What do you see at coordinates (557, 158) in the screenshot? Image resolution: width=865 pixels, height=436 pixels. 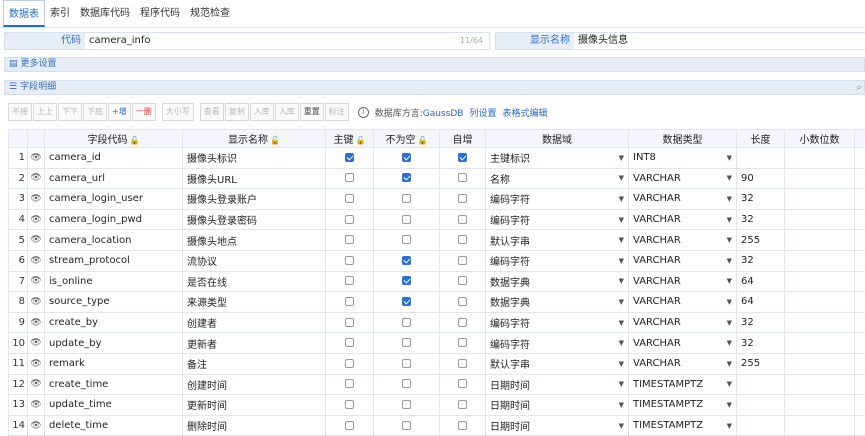 I see `data-domain-select: 主键标识 ▼` at bounding box center [557, 158].